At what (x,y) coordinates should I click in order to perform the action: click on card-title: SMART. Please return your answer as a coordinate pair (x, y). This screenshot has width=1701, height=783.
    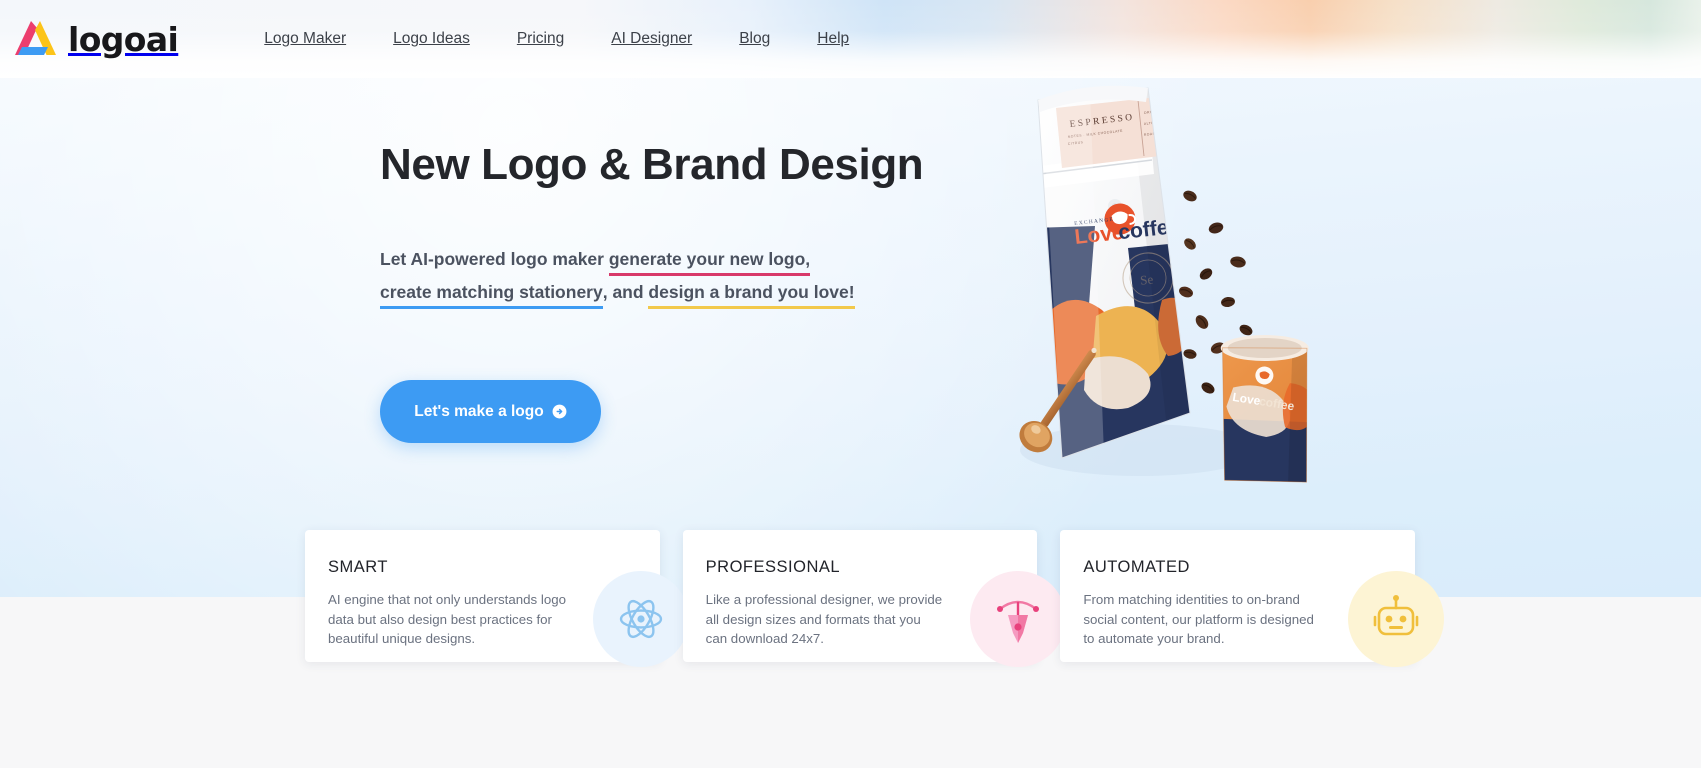
    Looking at the image, I should click on (358, 567).